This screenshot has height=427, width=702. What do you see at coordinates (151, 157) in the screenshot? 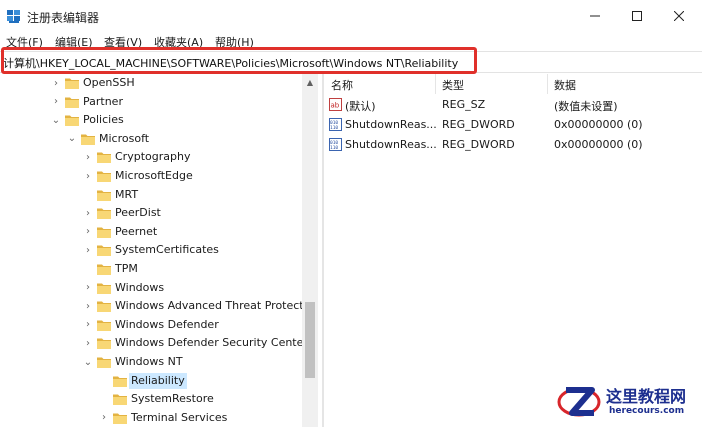
I see `tree-item: › Cryptography` at bounding box center [151, 157].